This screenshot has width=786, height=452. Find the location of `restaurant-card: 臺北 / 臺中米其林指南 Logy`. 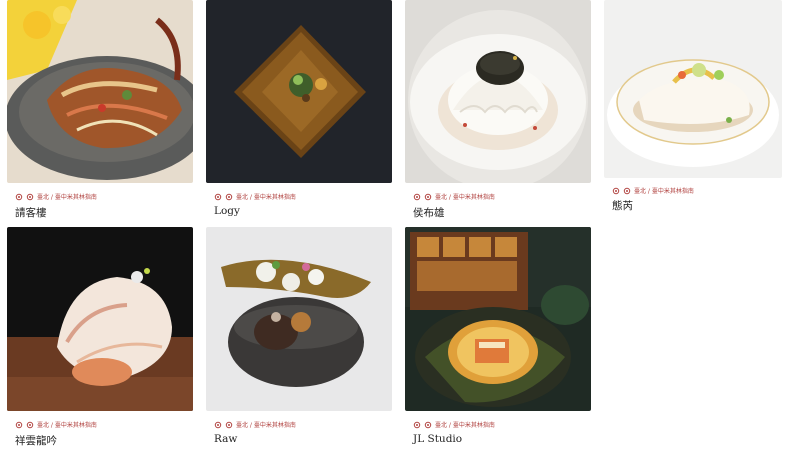

restaurant-card: 臺北 / 臺中米其林指南 Logy is located at coordinates (299, 111).